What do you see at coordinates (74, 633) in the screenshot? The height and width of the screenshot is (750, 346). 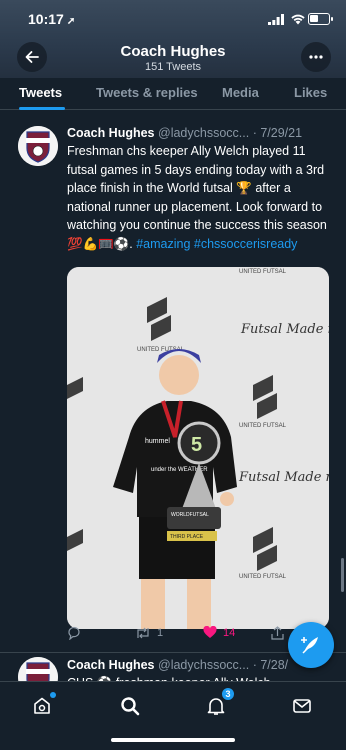 I see `reply-icon` at bounding box center [74, 633].